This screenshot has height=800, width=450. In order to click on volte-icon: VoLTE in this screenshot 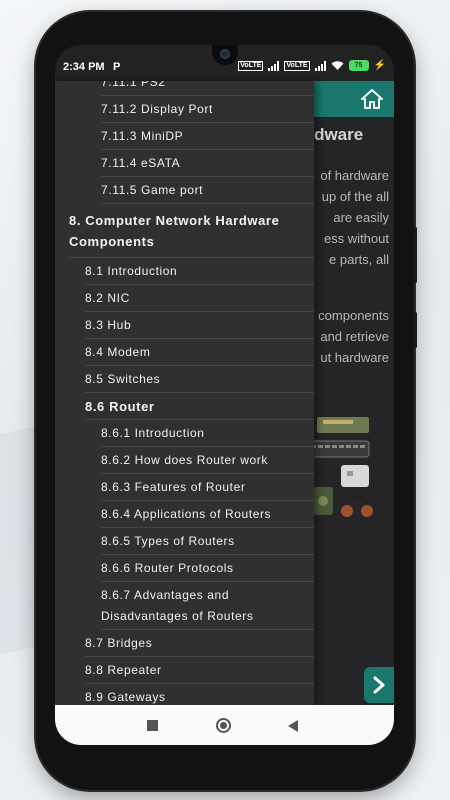, I will do `click(251, 65)`.